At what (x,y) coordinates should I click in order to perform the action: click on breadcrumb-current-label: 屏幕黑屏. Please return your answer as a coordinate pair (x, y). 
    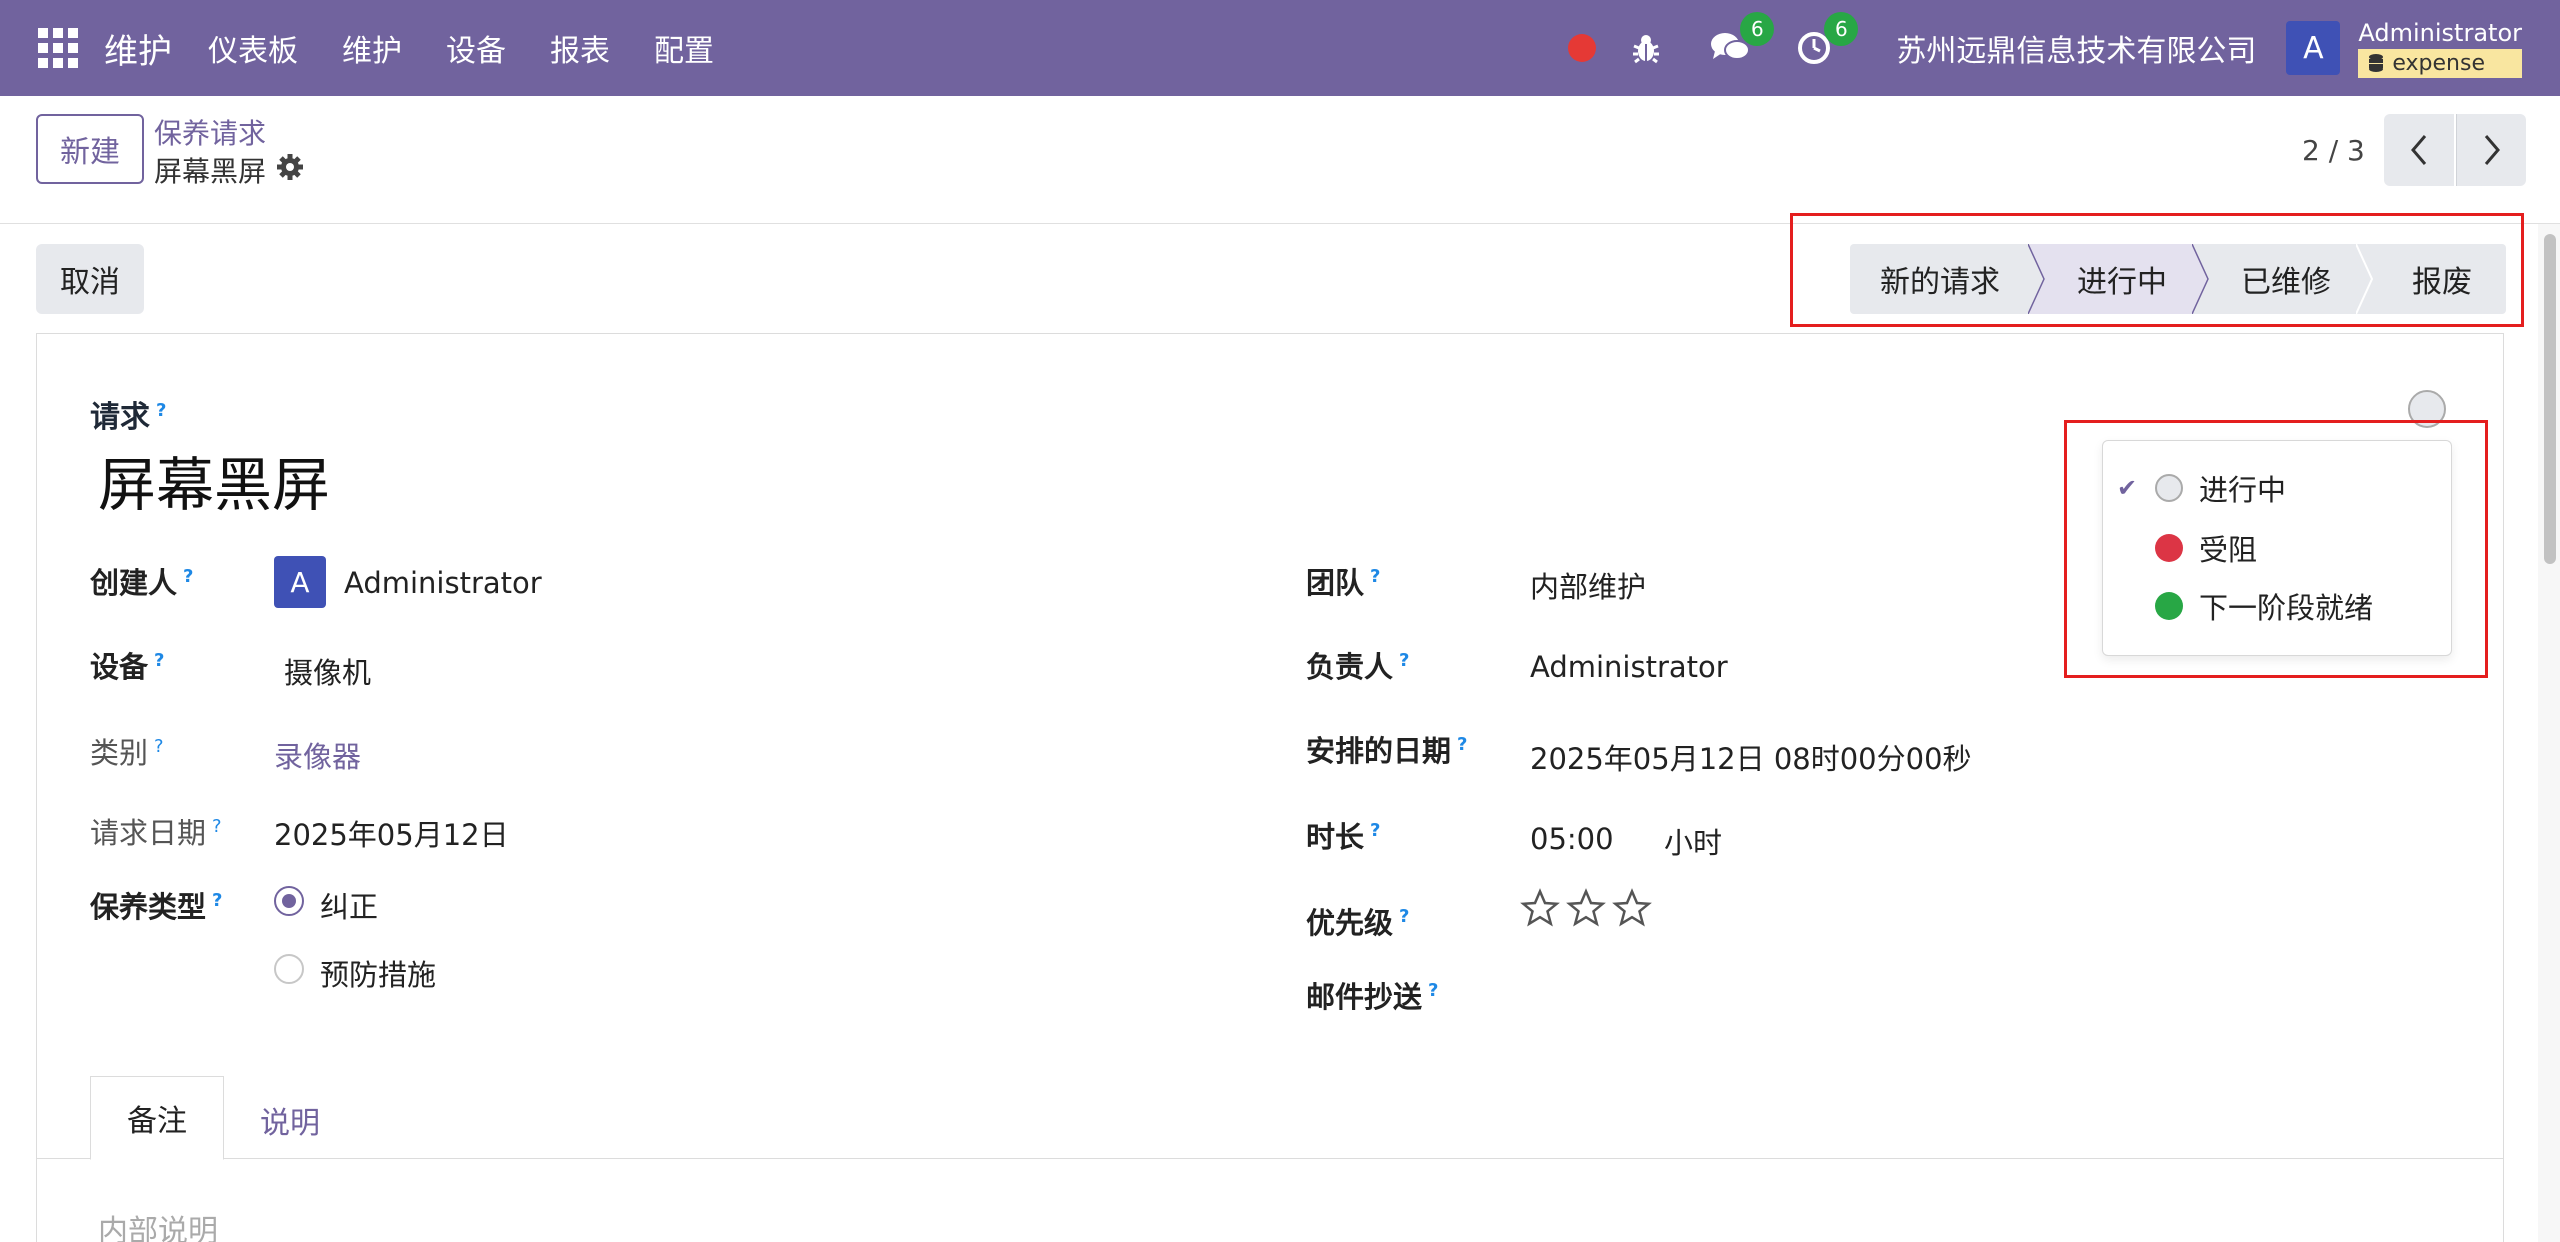
    Looking at the image, I should click on (210, 171).